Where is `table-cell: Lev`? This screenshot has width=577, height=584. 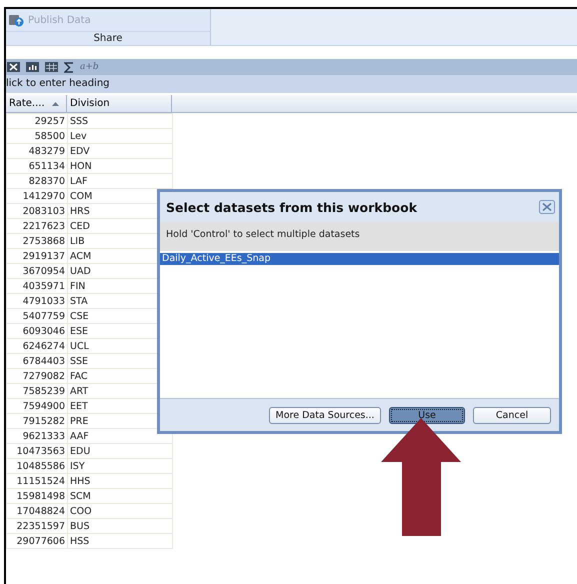 table-cell: Lev is located at coordinates (120, 136).